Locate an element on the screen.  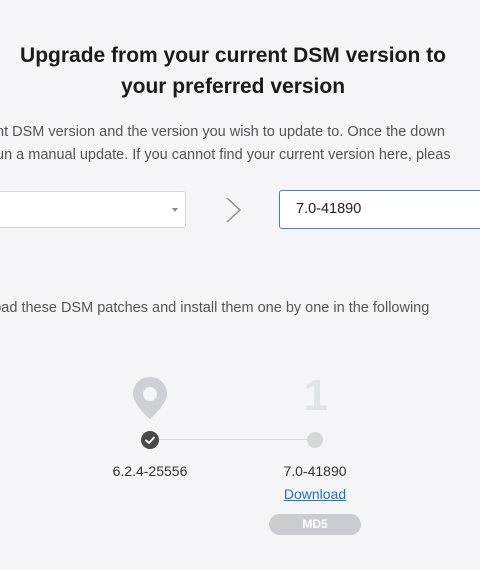
target-version-select: 7.0-41890 is located at coordinates (379, 209).